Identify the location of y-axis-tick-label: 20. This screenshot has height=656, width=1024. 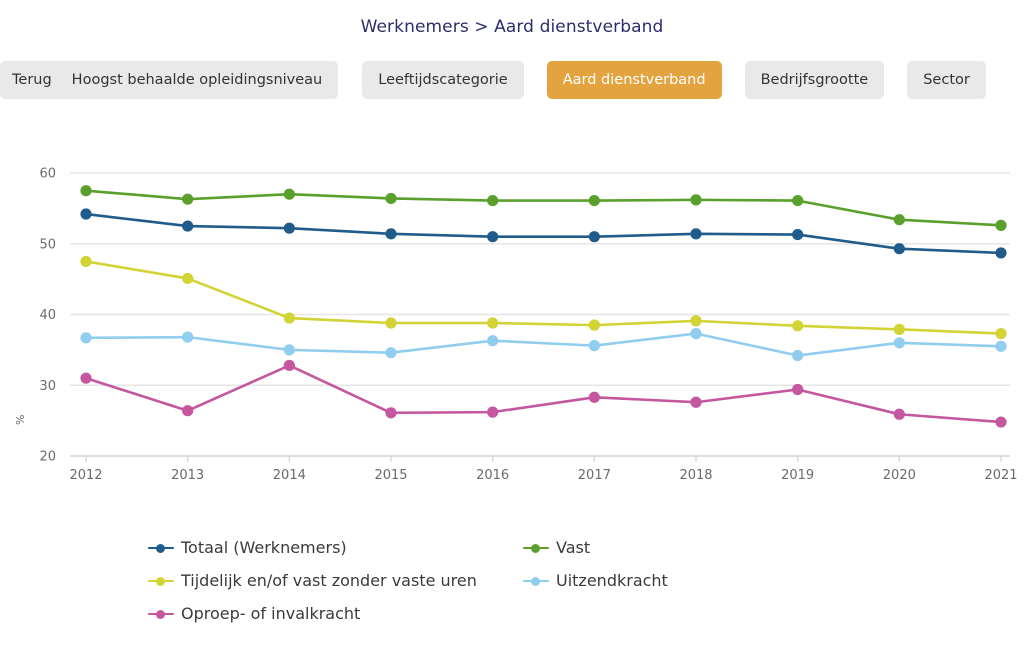
(47, 457).